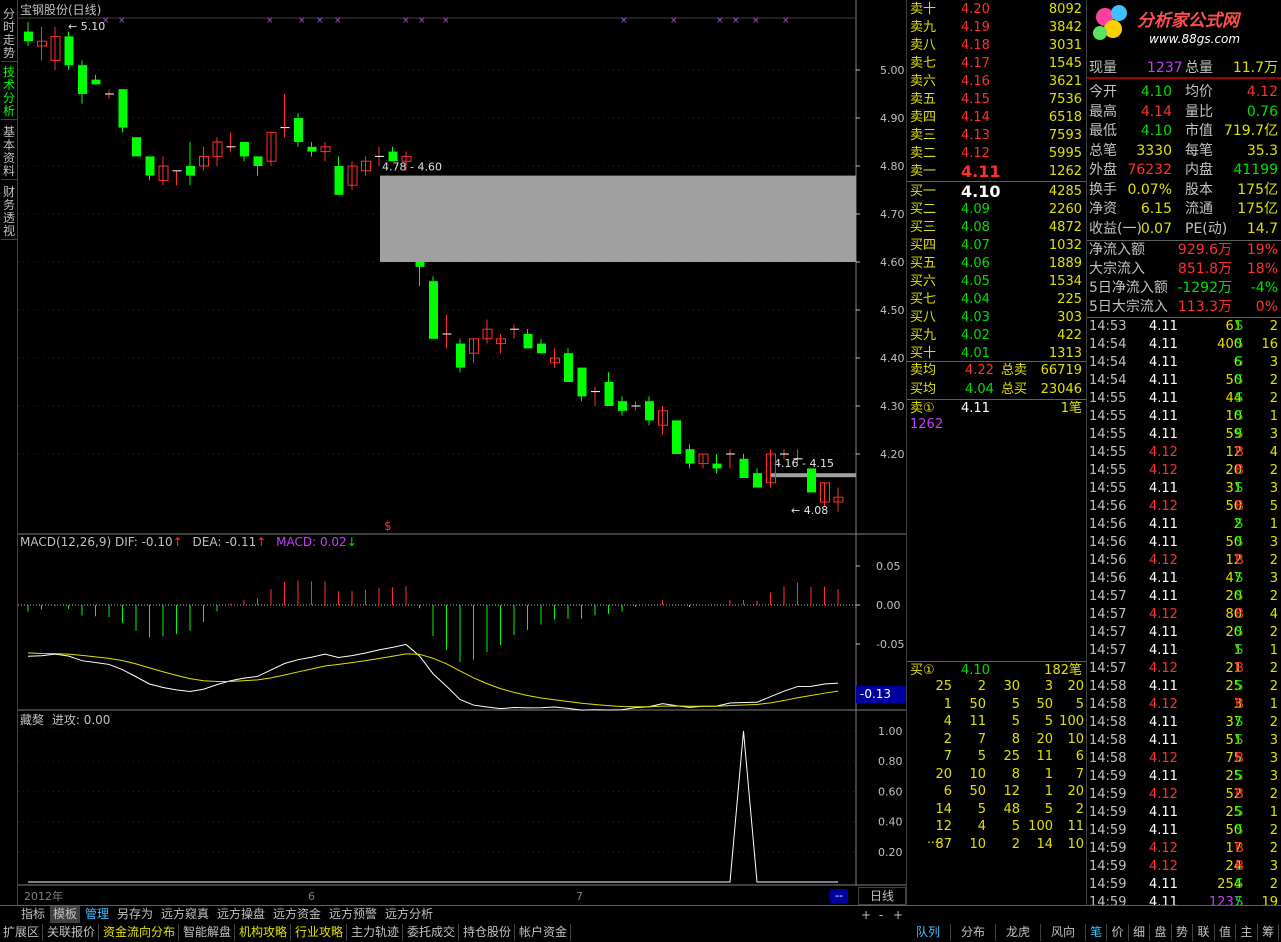  I want to click on tick-row: 14:58 4.12 3 B 1, so click(1184, 705).